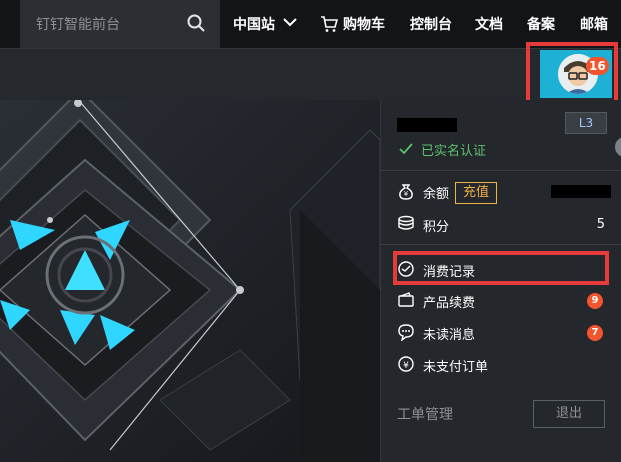 The height and width of the screenshot is (462, 621). I want to click on cart-icon, so click(329, 24).